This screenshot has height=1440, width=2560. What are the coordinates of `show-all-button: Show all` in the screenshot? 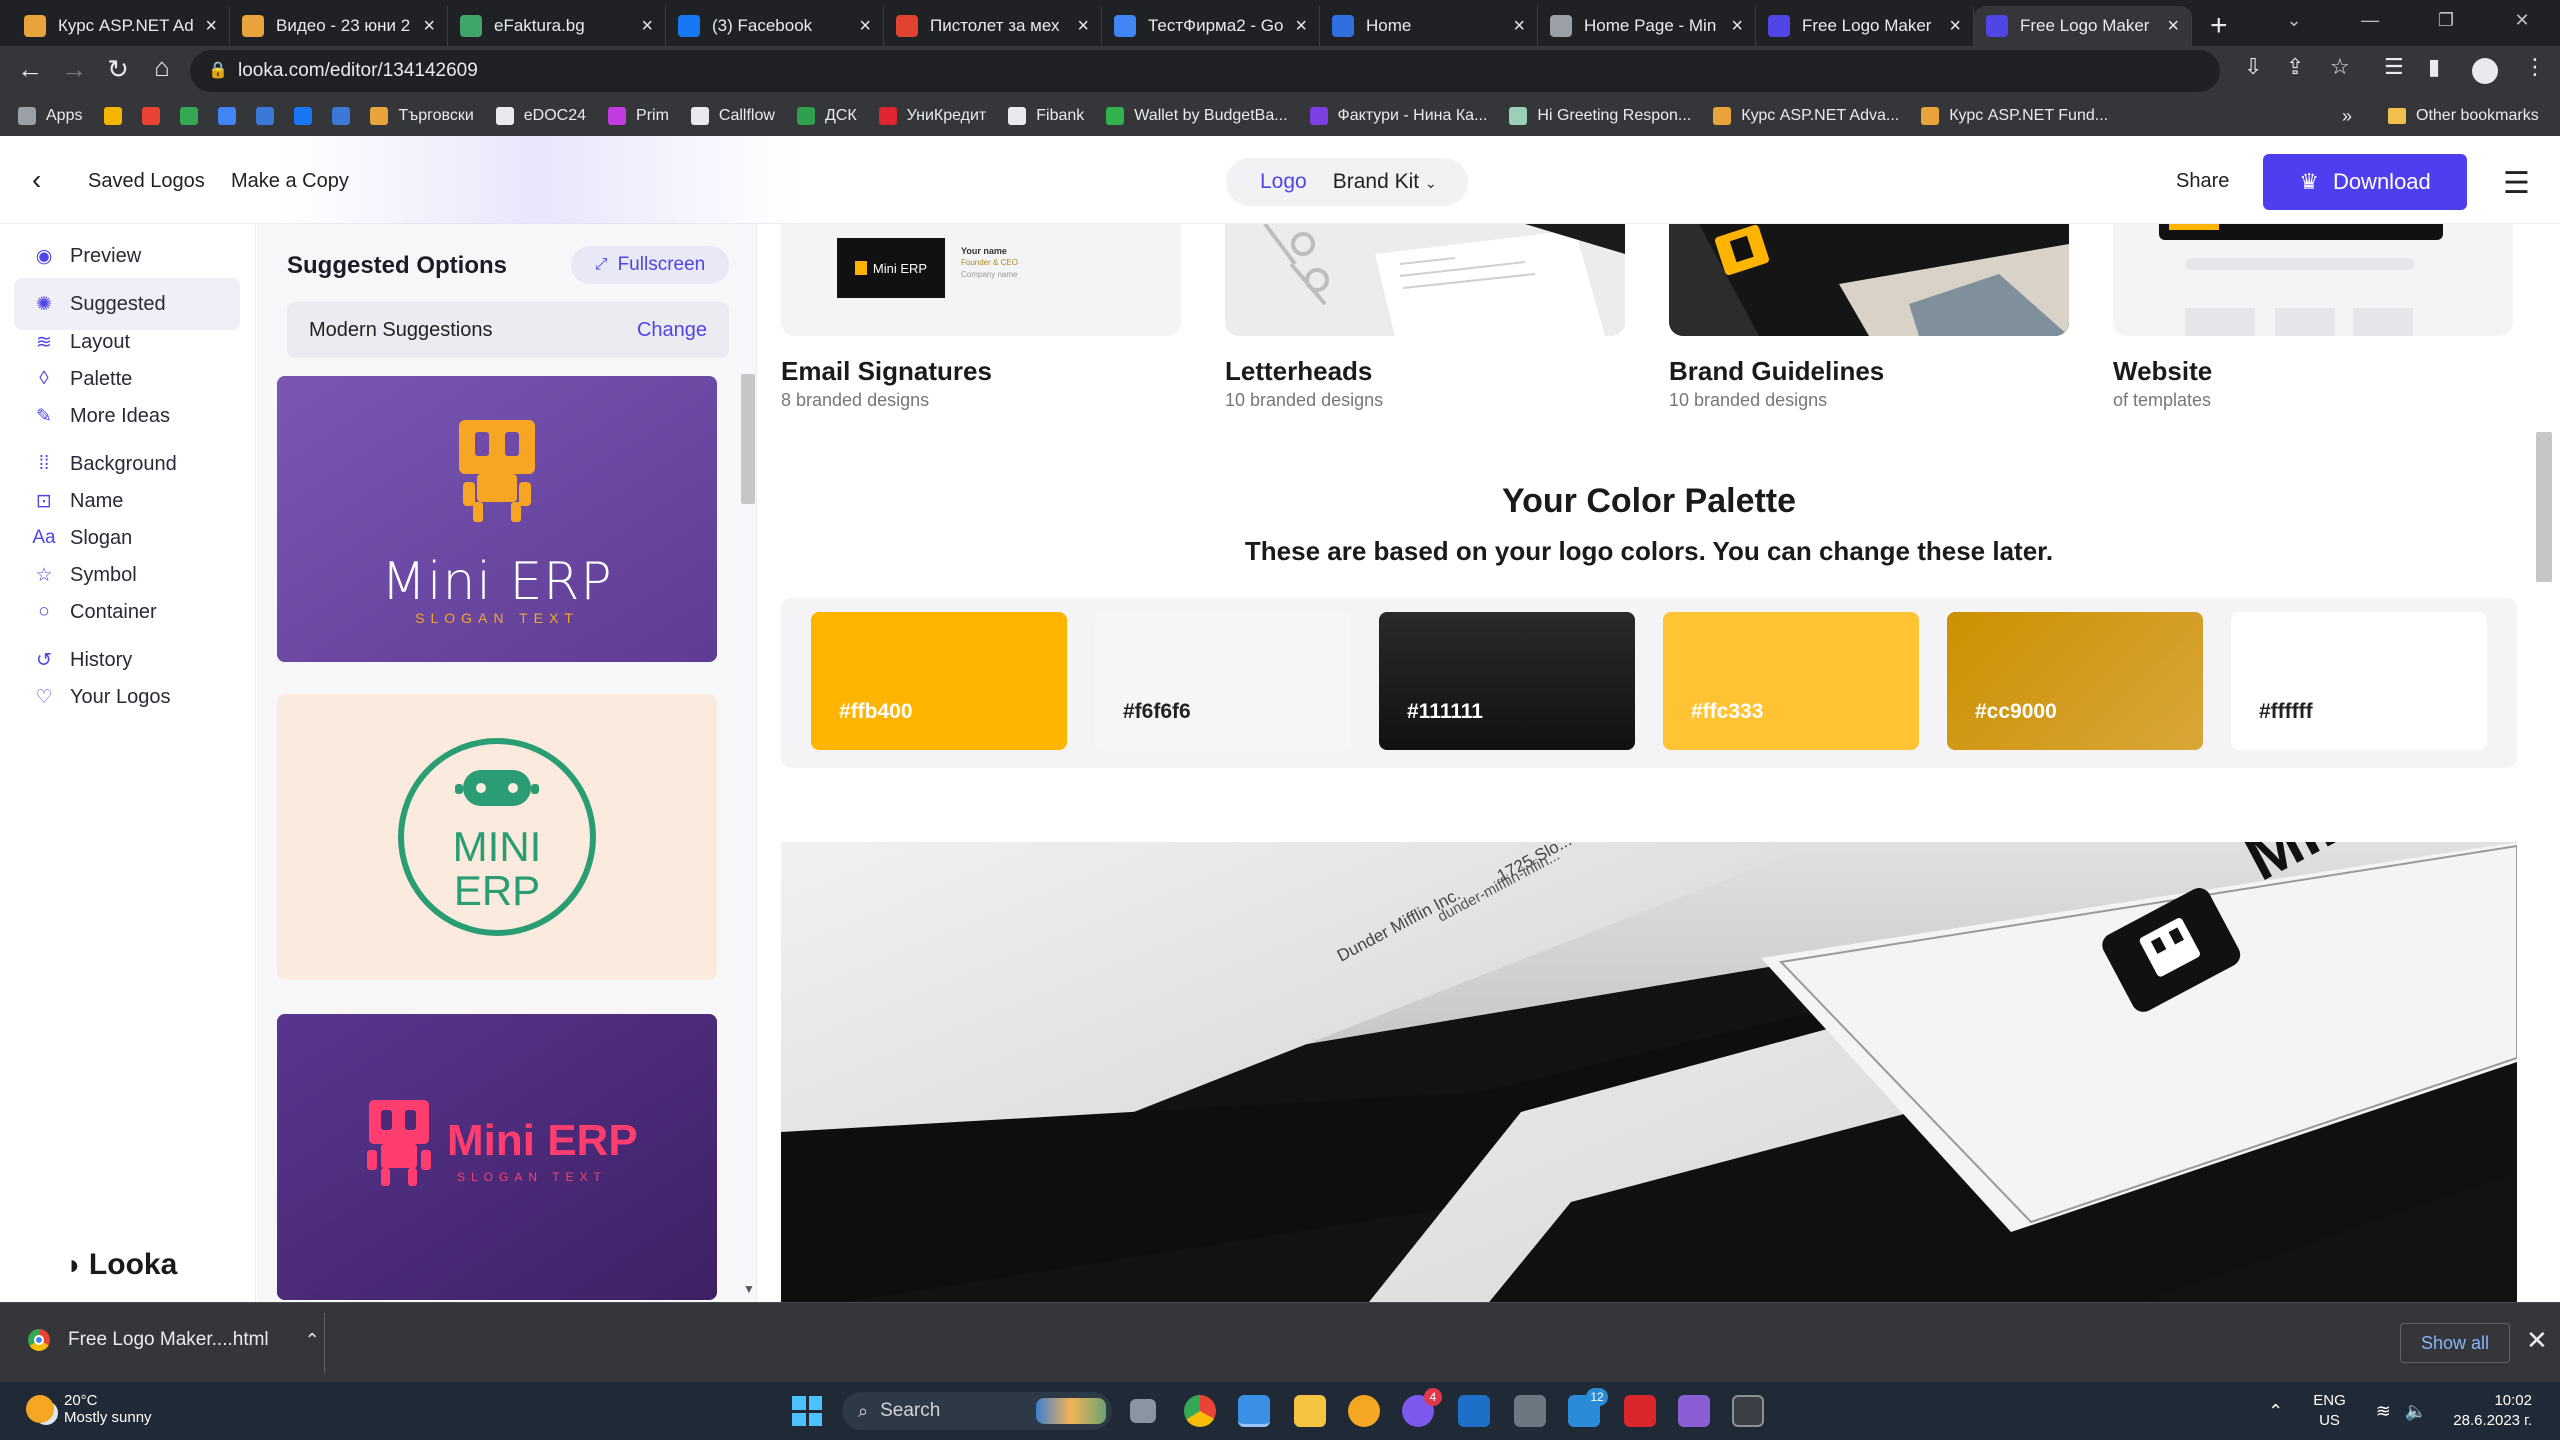 It's located at (2455, 1343).